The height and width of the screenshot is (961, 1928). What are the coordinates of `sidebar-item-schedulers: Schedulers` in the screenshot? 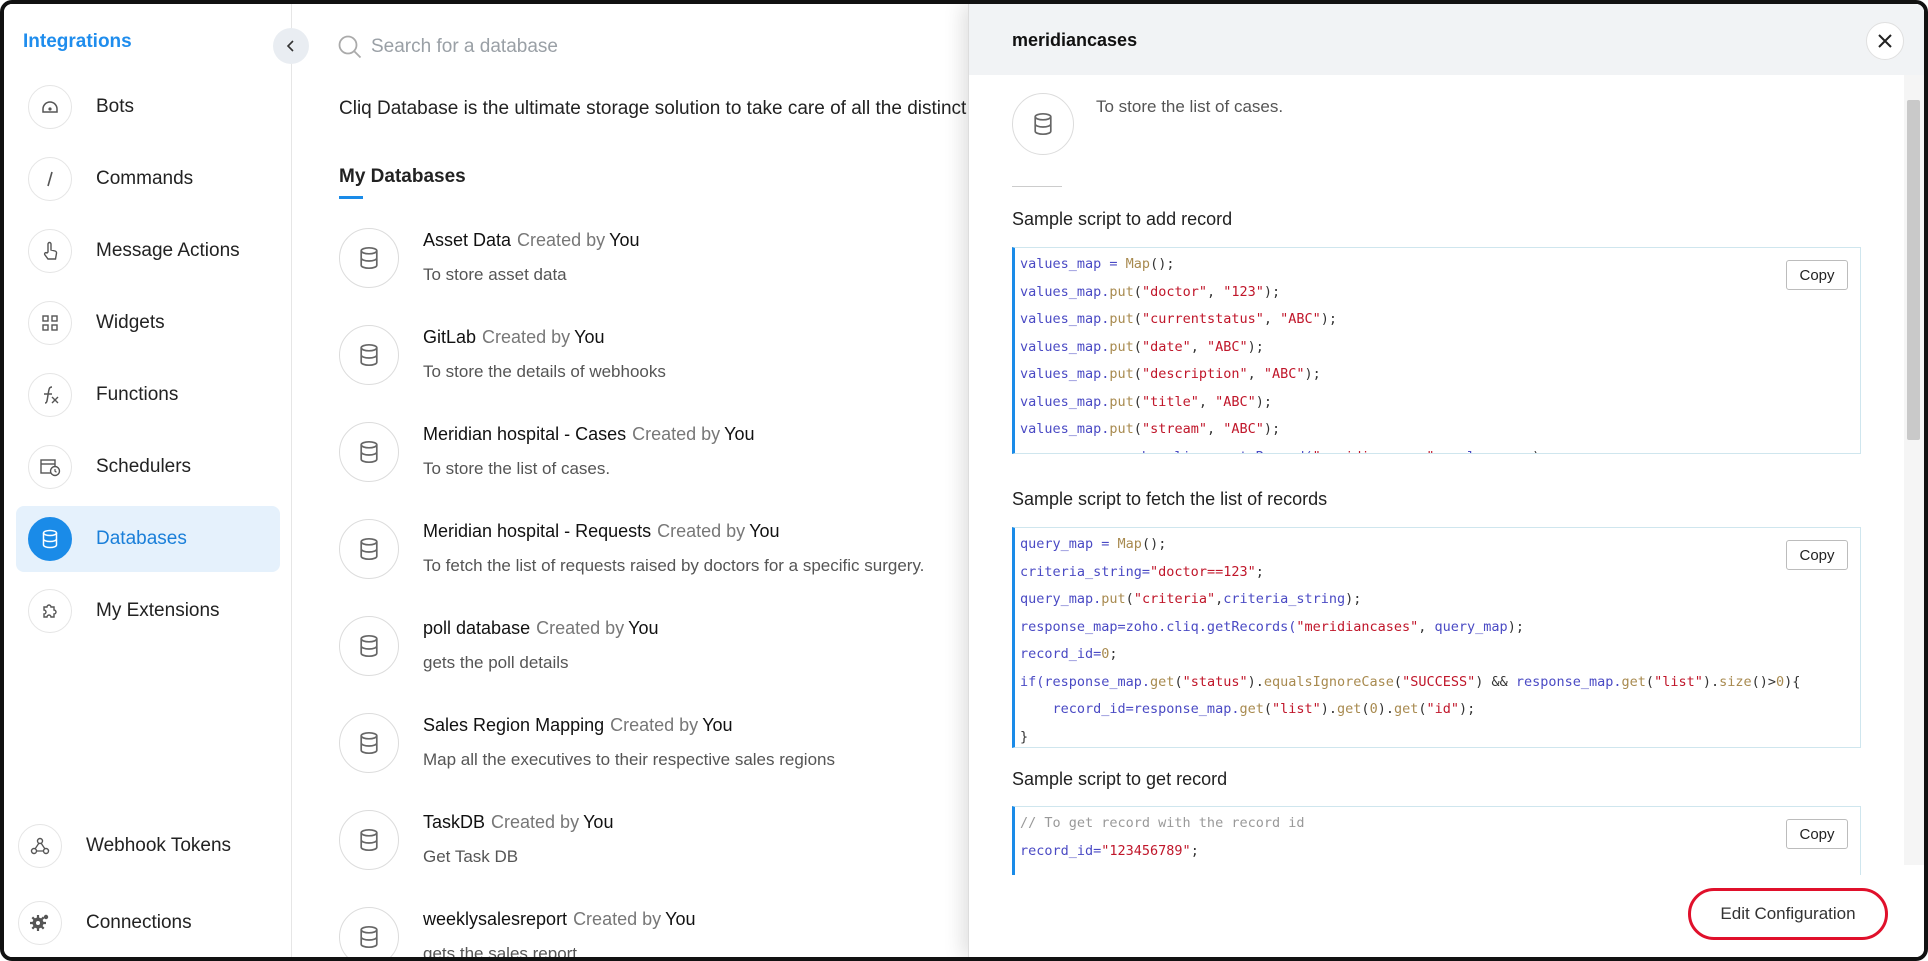 It's located at (148, 467).